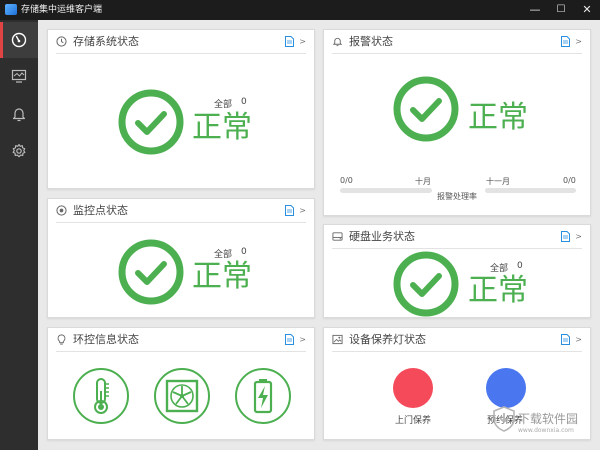 The width and height of the screenshot is (600, 450). Describe the element at coordinates (181, 42) in the screenshot. I see `panel-header: 存储系统状态 >` at that location.